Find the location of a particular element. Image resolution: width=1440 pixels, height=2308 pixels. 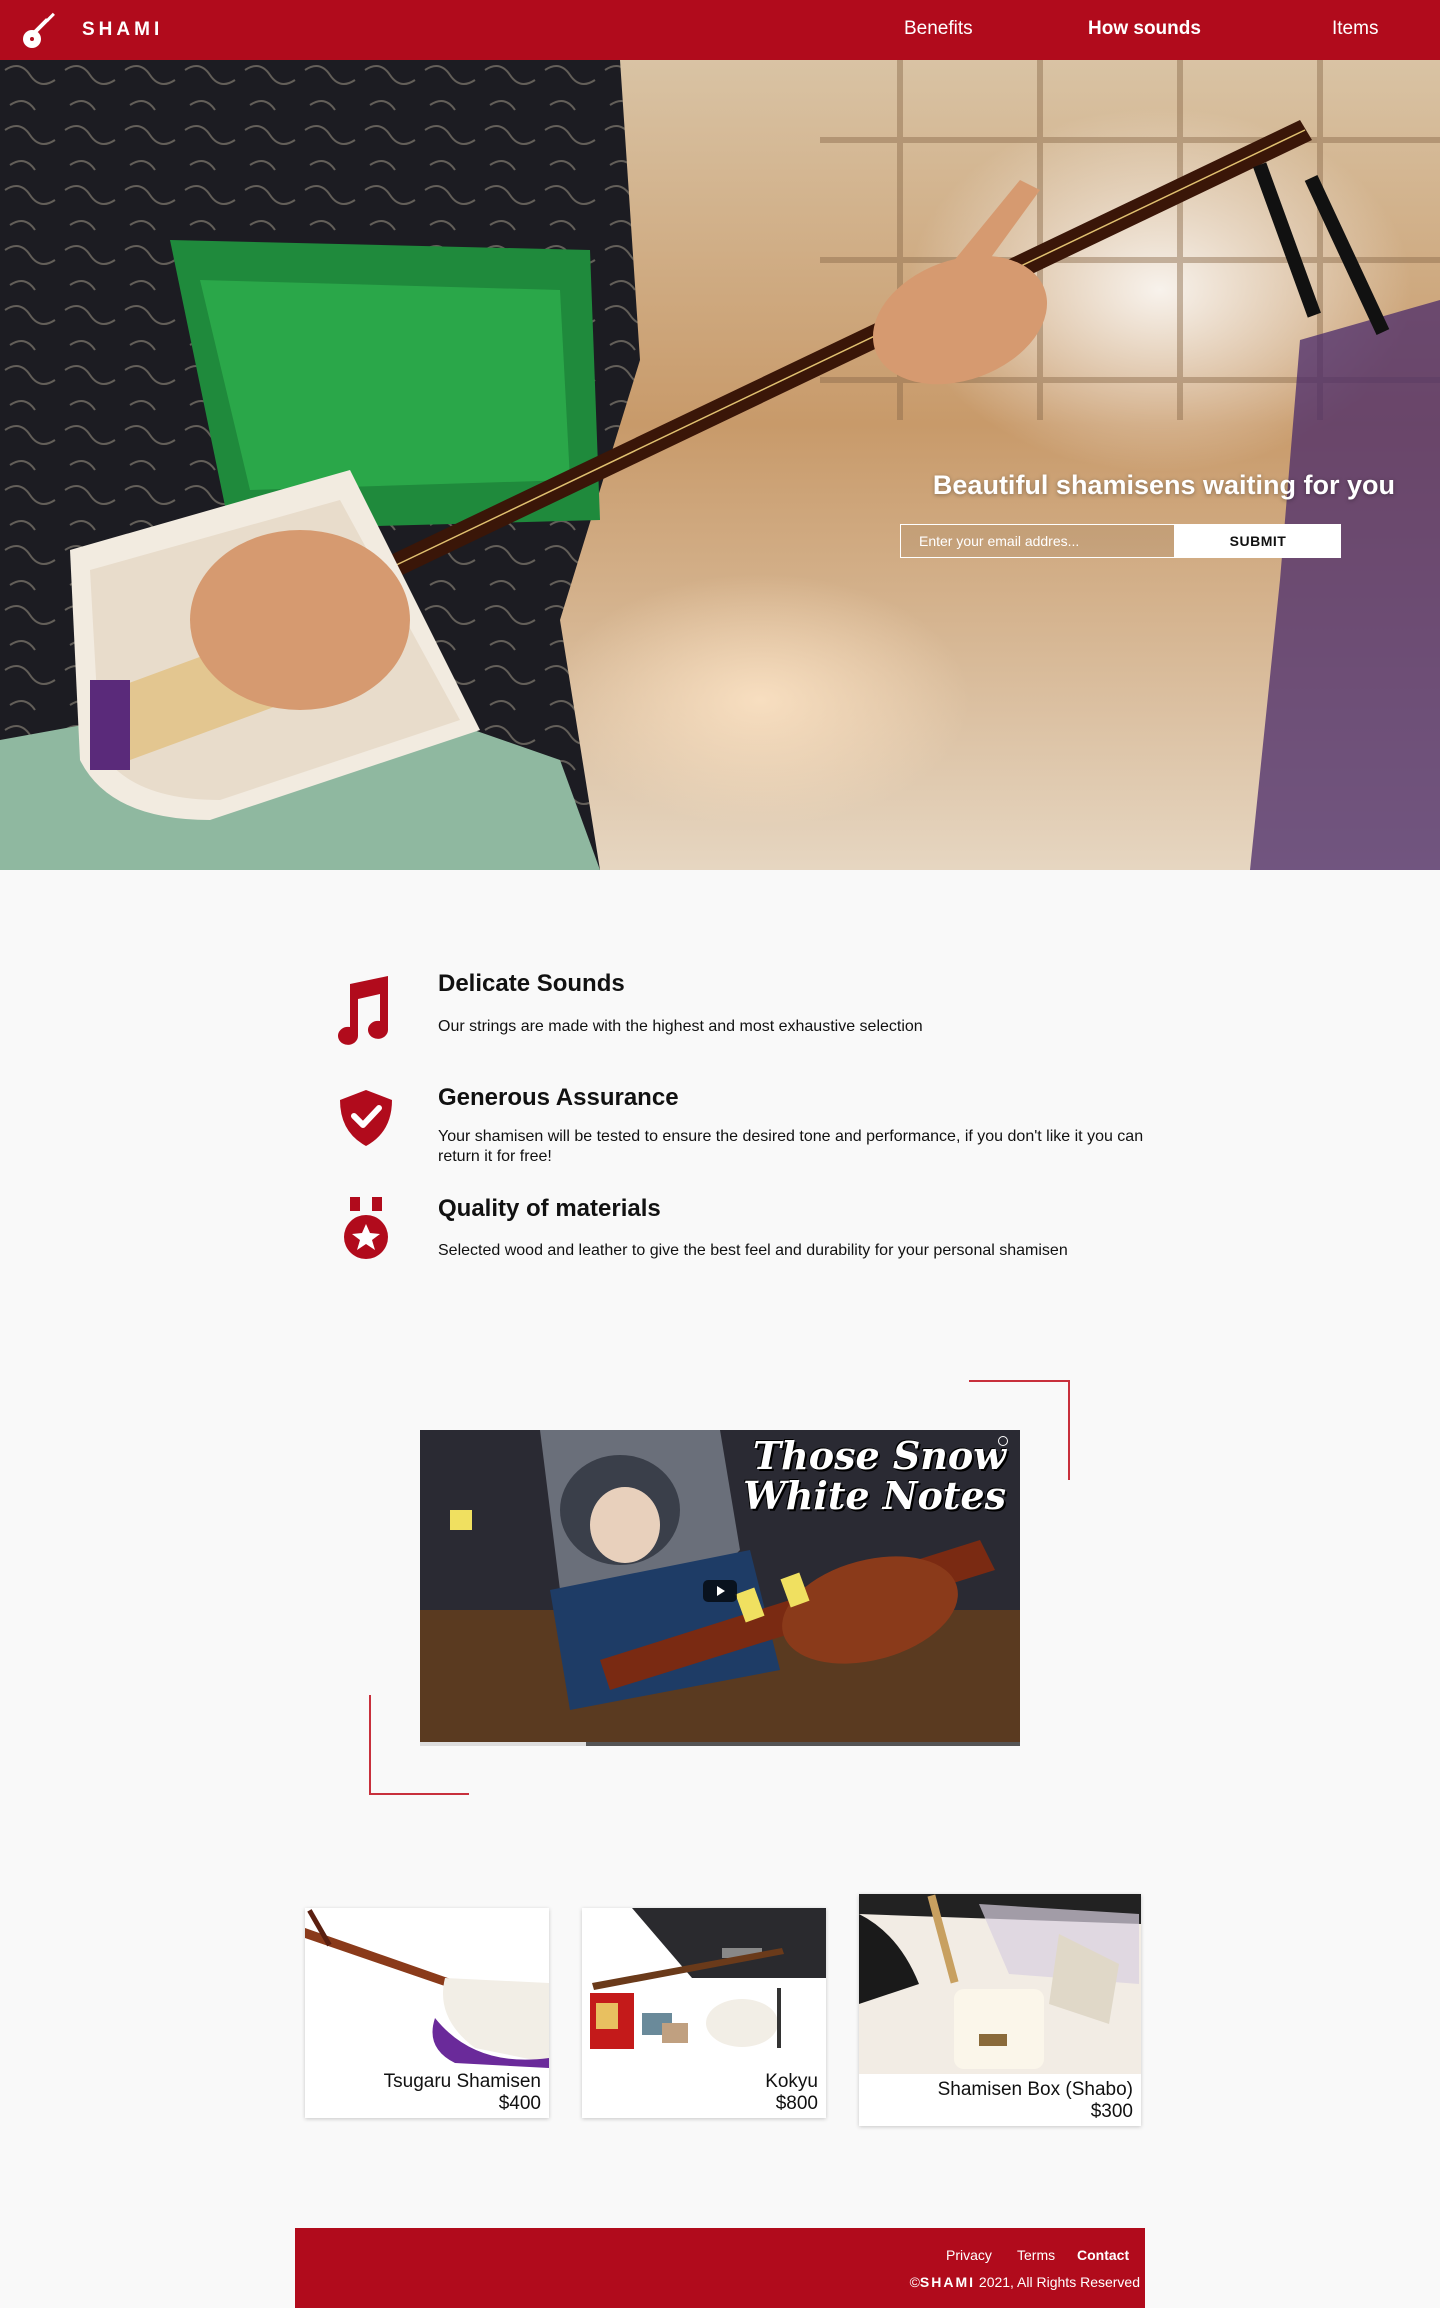

benefit-title: Delicate Sounds is located at coordinates (531, 983).